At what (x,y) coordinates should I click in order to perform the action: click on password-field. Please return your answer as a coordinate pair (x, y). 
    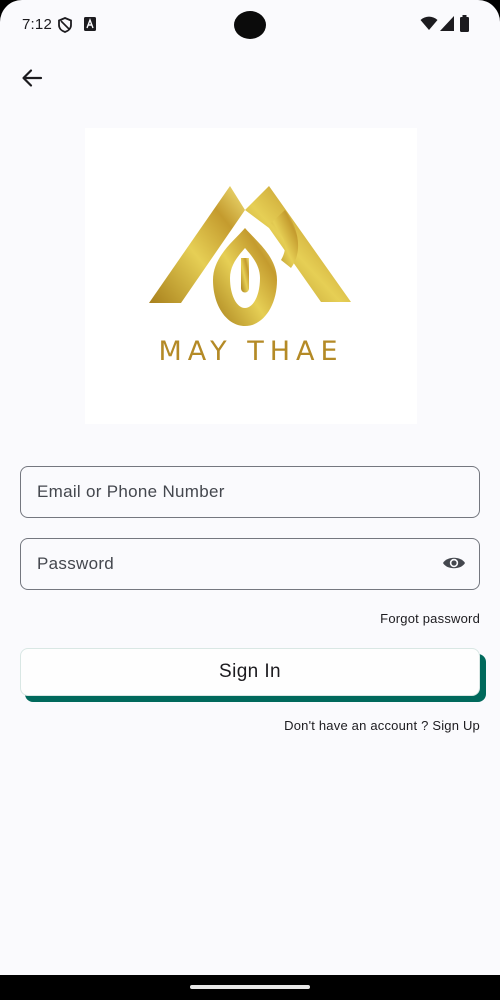
    Looking at the image, I should click on (250, 564).